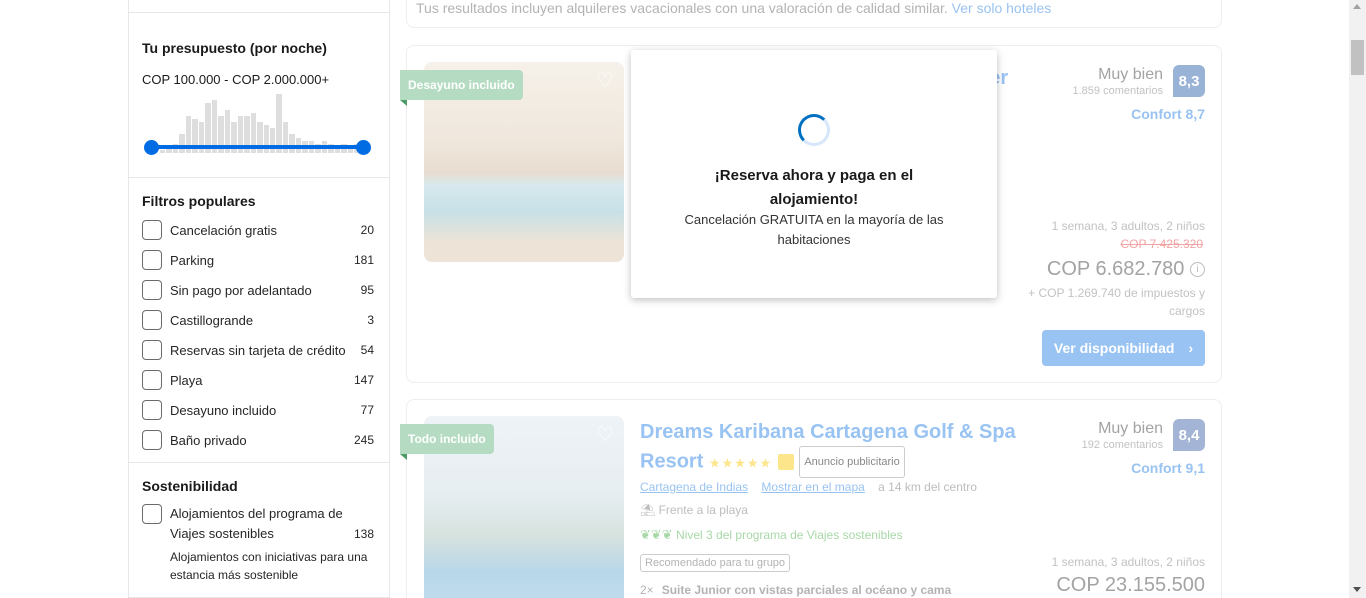 This screenshot has height=598, width=1366. Describe the element at coordinates (1118, 91) in the screenshot. I see `review-count: 1.859 comentarios` at that location.